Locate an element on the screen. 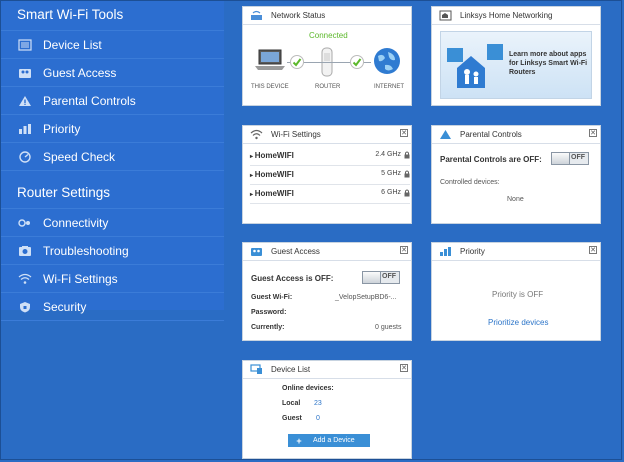 The image size is (624, 462). connectivity-icon is located at coordinates (25, 223).